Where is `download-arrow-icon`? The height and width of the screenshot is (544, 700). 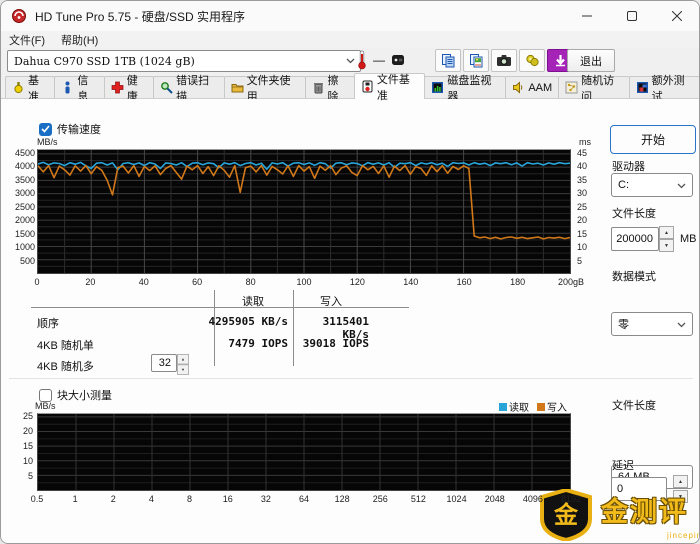
download-arrow-icon is located at coordinates (560, 61).